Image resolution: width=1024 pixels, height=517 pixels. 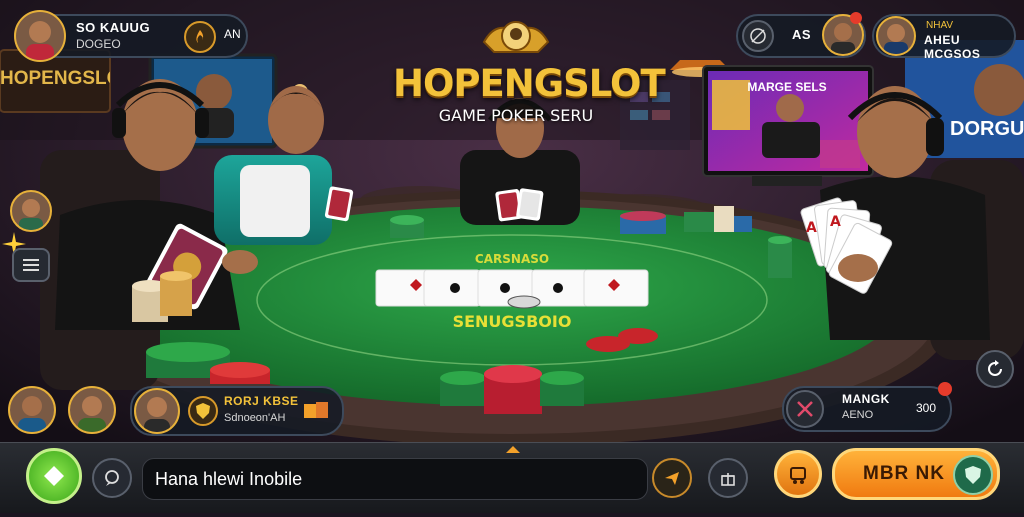 What do you see at coordinates (131, 36) in the screenshot?
I see `player-panel-top-left: SO KAUUG DOGEO AN` at bounding box center [131, 36].